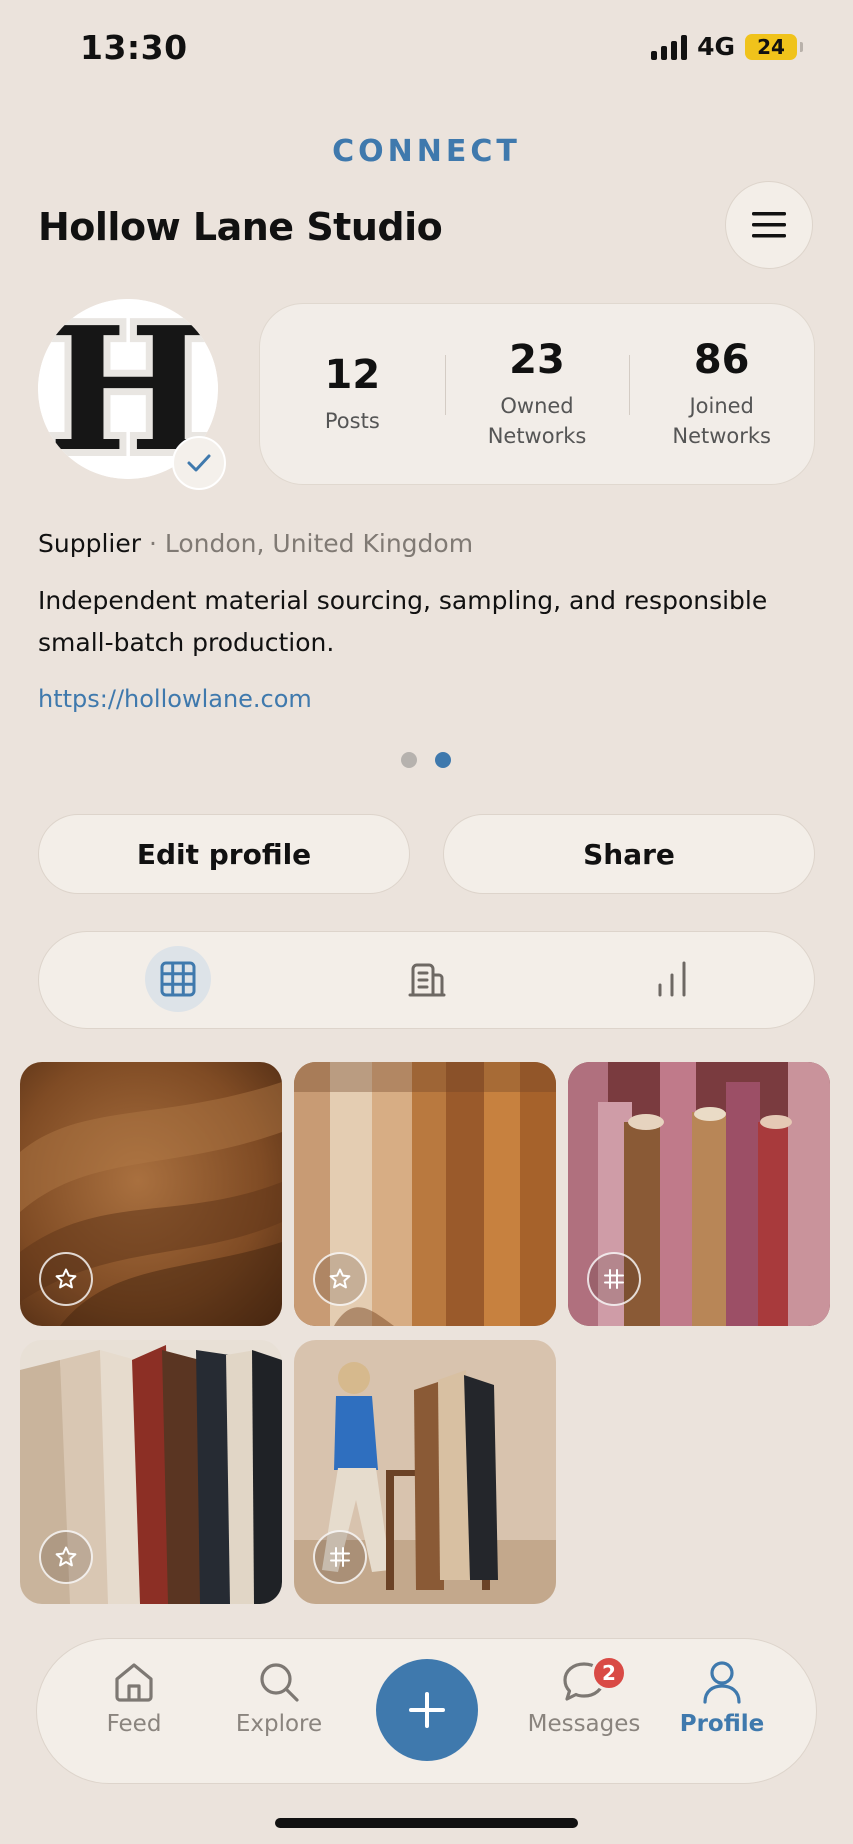 This screenshot has width=853, height=1844. I want to click on content-tabs, so click(426, 980).